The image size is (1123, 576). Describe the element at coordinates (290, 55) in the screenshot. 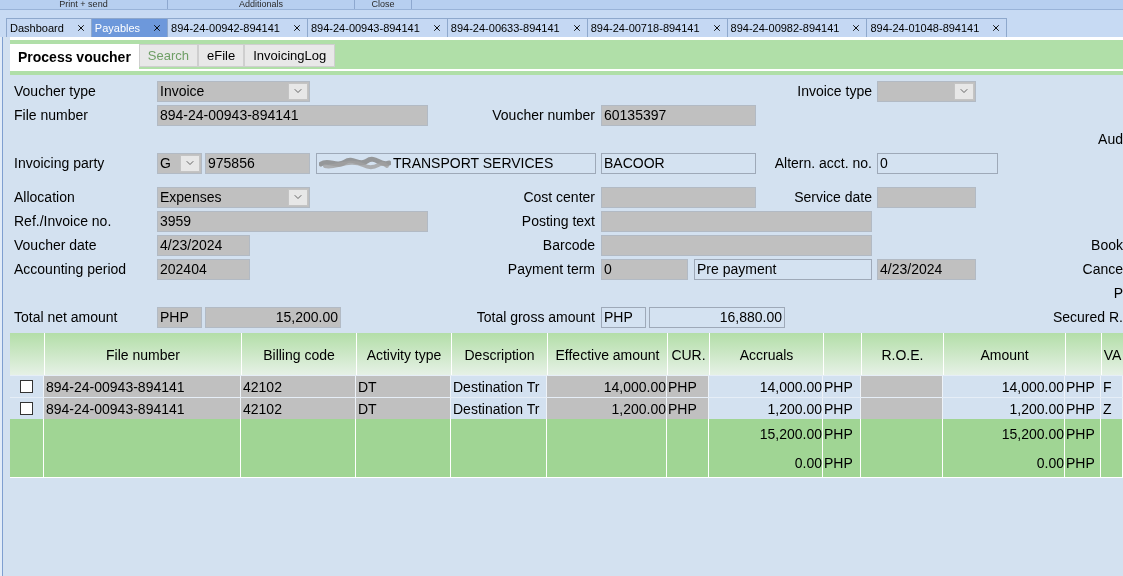

I see `view-tab: InvoicingLog` at that location.